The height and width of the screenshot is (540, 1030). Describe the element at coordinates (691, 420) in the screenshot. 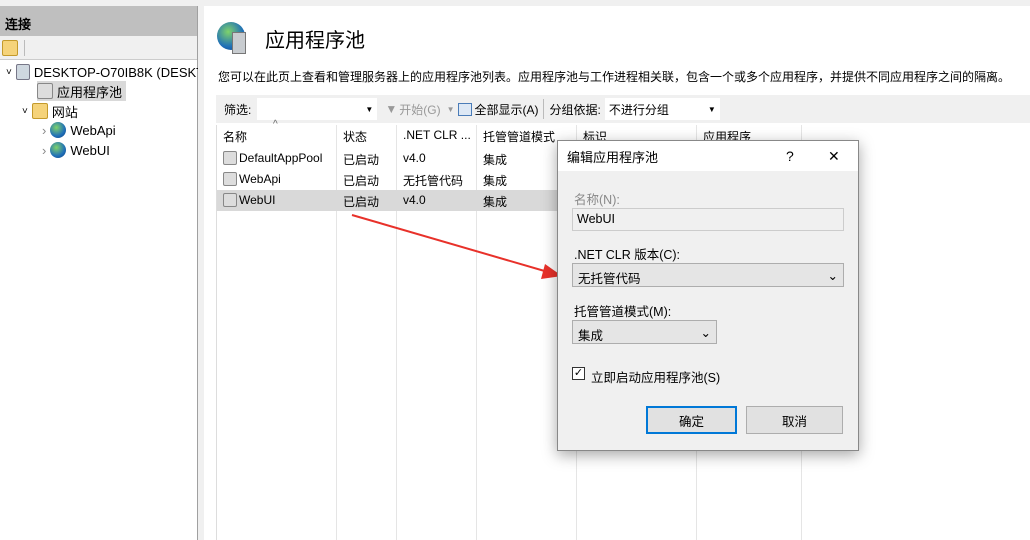

I see `ok-button: 确定` at that location.